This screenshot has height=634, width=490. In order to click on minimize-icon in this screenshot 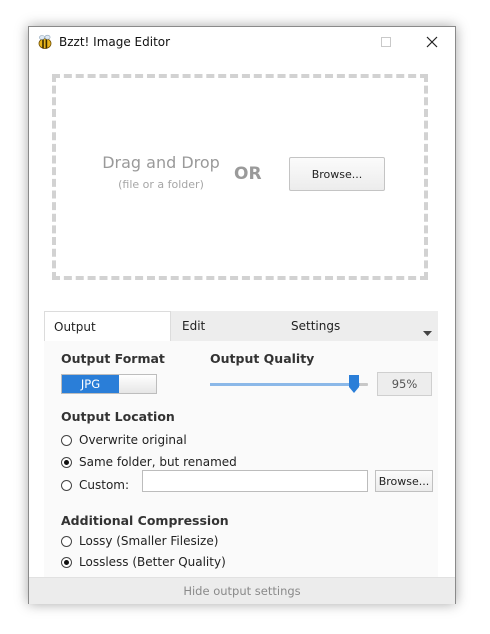, I will do `click(340, 42)`.